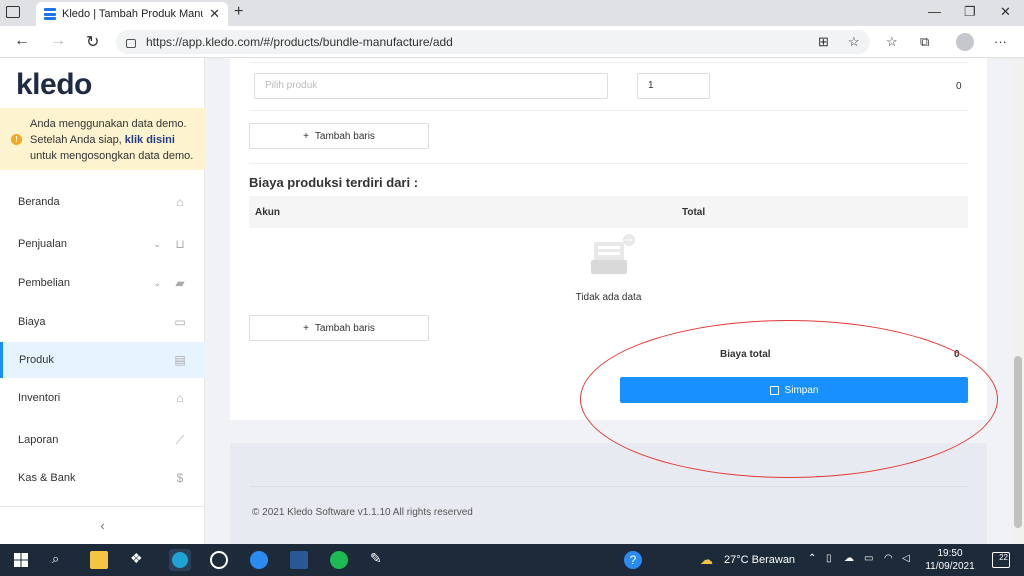 Image resolution: width=1024 pixels, height=576 pixels. Describe the element at coordinates (339, 560) in the screenshot. I see `spotify-icon` at that location.